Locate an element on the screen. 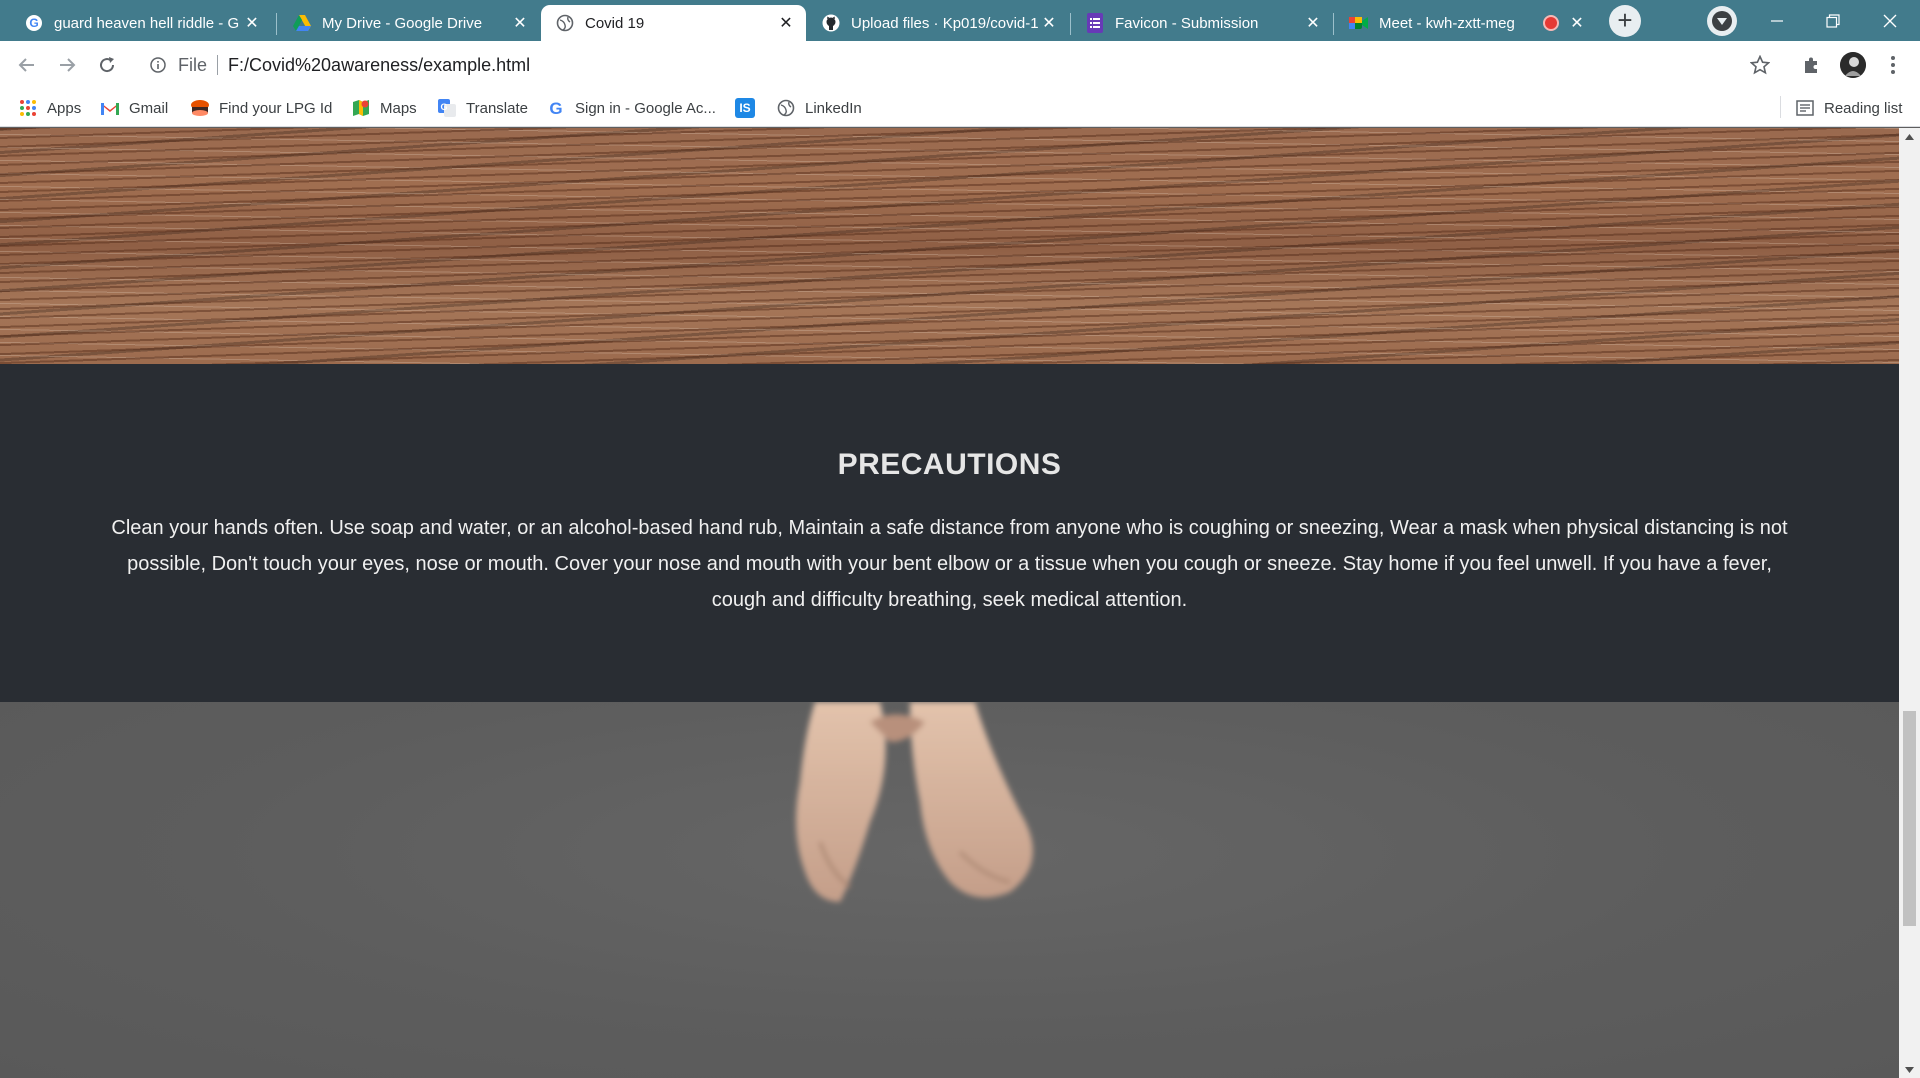 The image size is (1920, 1078). bookmark-translate: G Translate is located at coordinates (482, 108).